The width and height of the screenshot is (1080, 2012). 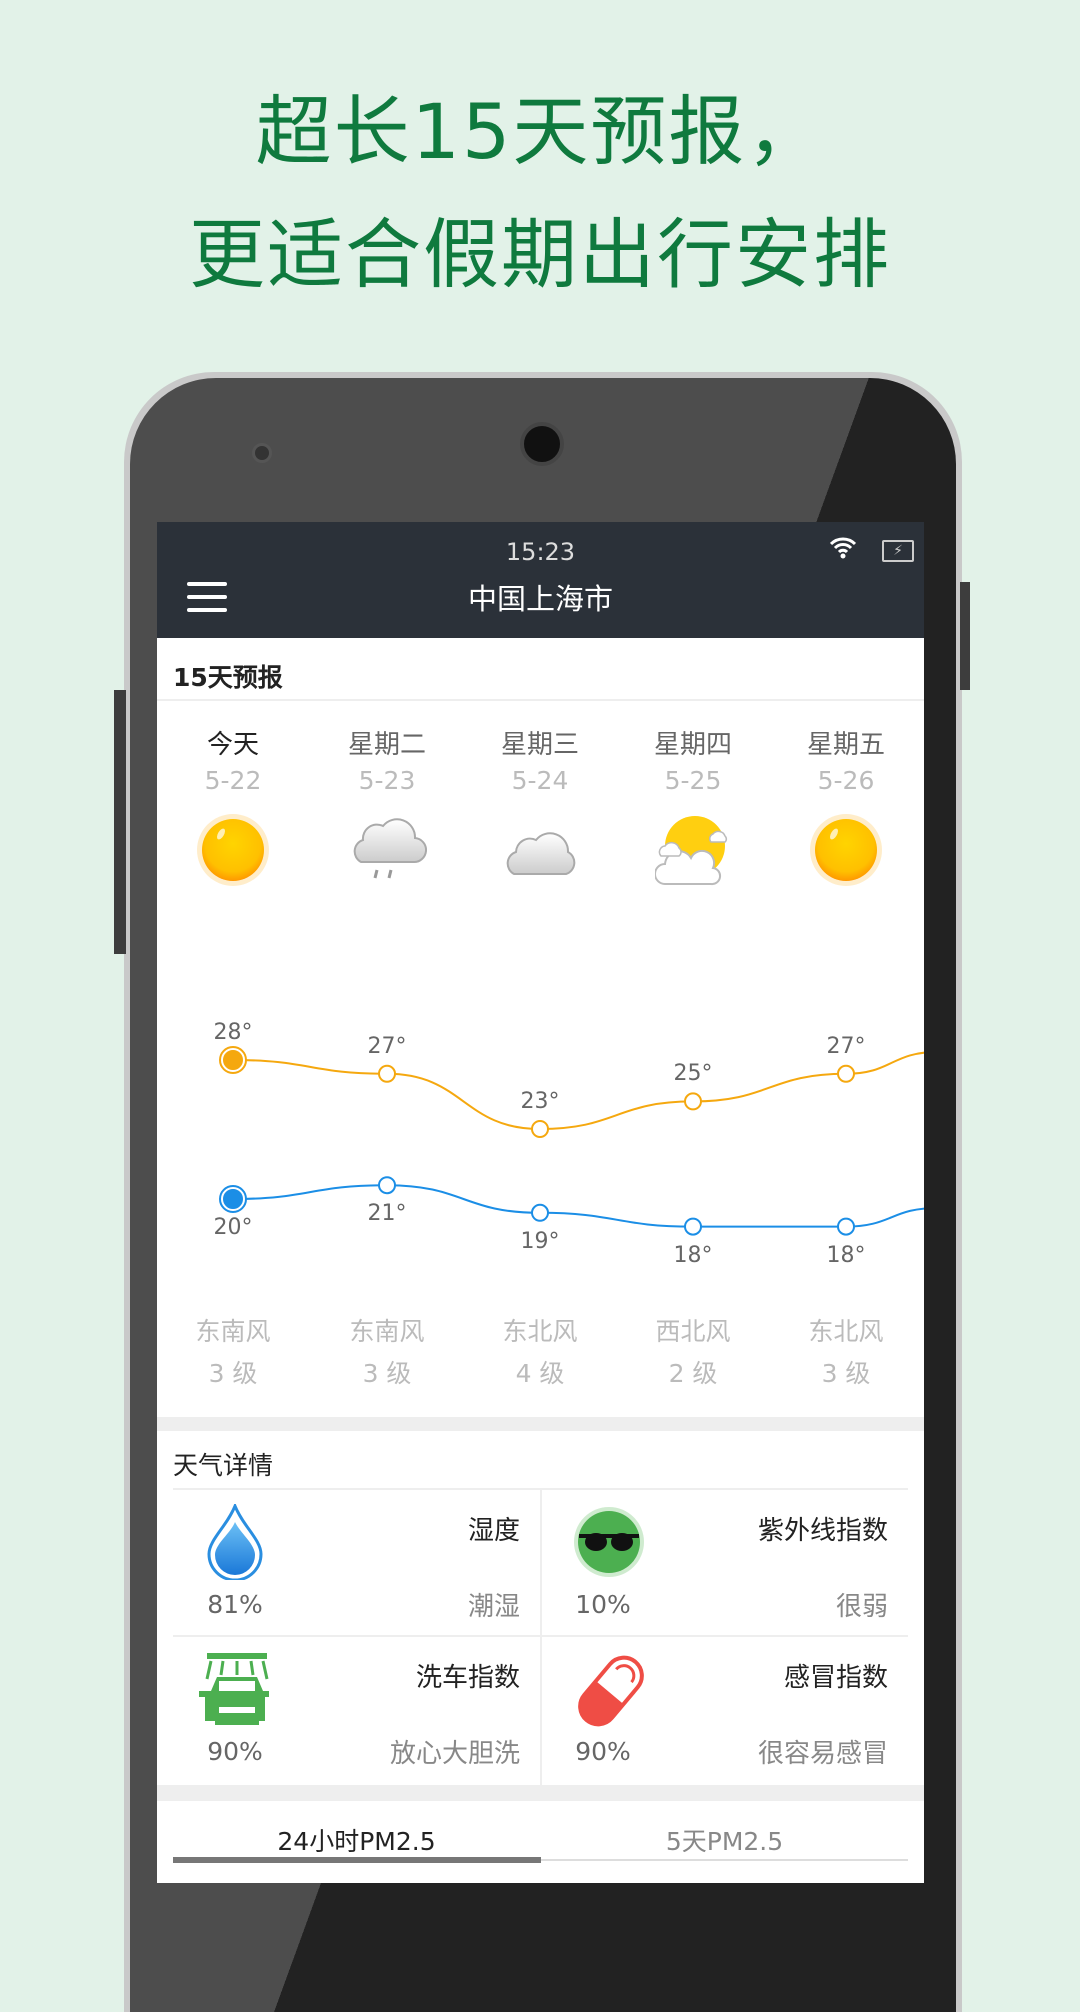 What do you see at coordinates (223, 1465) in the screenshot?
I see `details-section-title: 天气详情` at bounding box center [223, 1465].